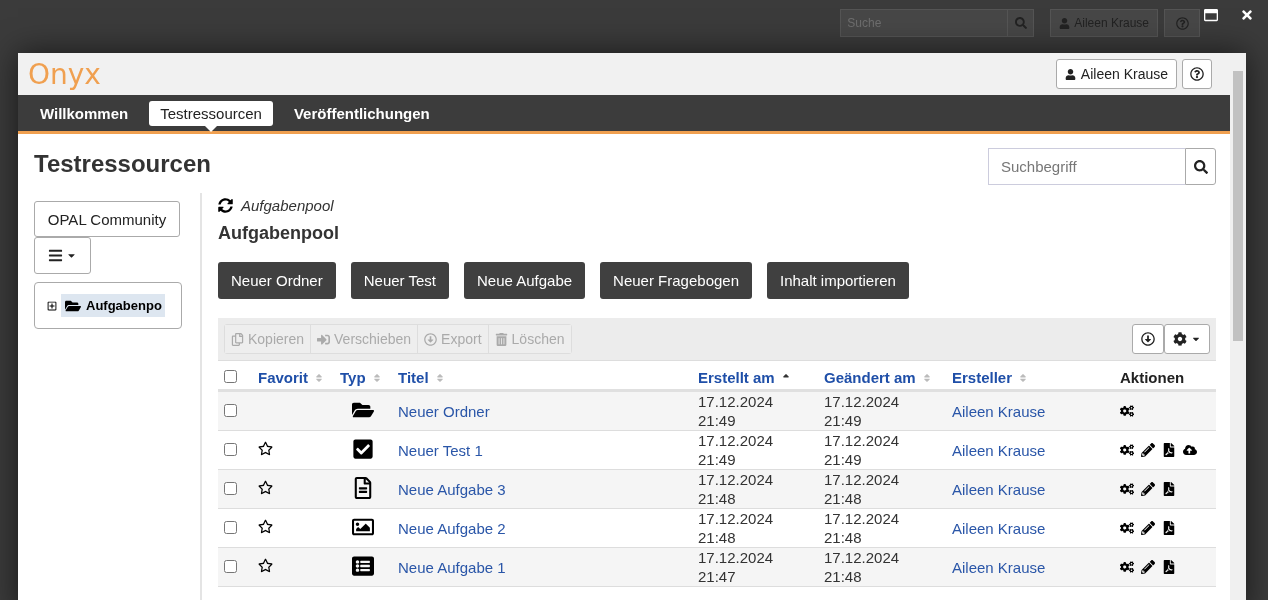  Describe the element at coordinates (283, 377) in the screenshot. I see `column-header: Favorit` at that location.